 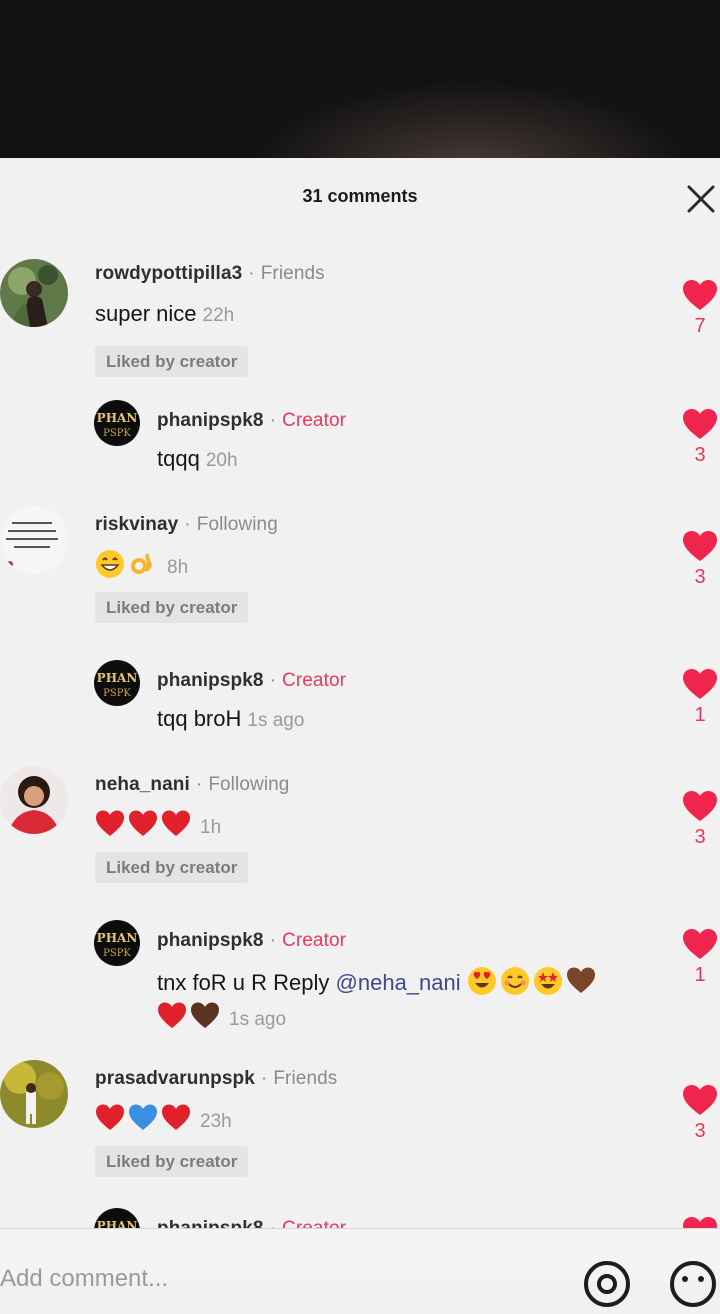 I want to click on at-sign-icon, so click(x=607, y=1284).